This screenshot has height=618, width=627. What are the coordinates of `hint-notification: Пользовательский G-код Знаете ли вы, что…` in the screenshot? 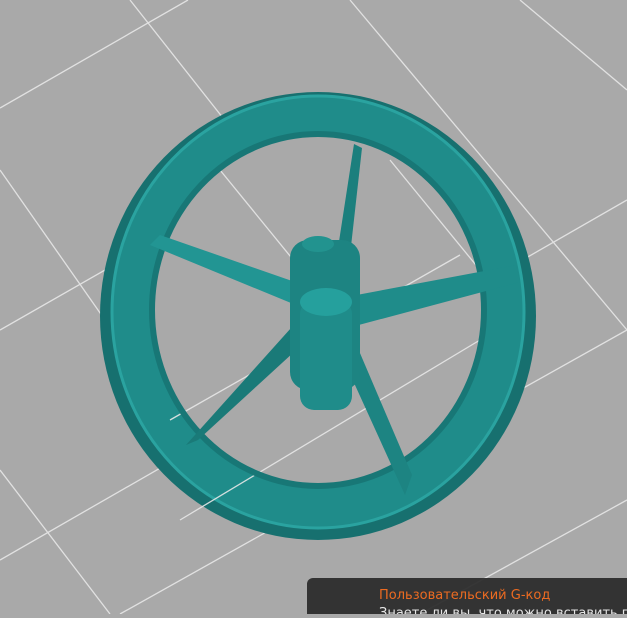 It's located at (467, 596).